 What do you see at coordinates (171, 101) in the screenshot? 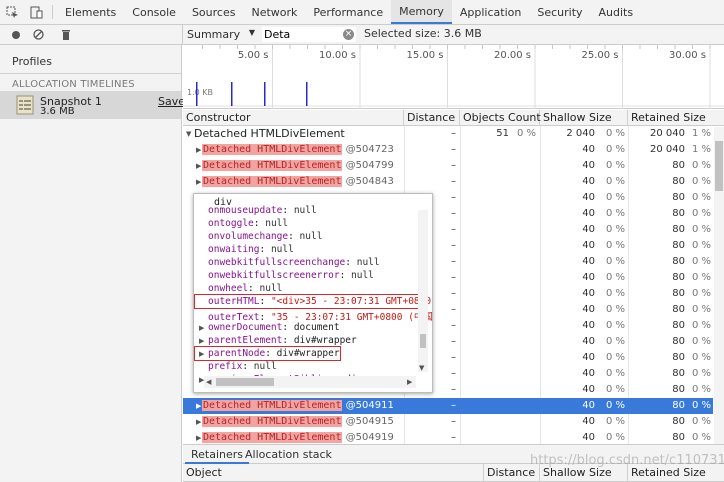
I see `save-snapshot-link: Save` at bounding box center [171, 101].